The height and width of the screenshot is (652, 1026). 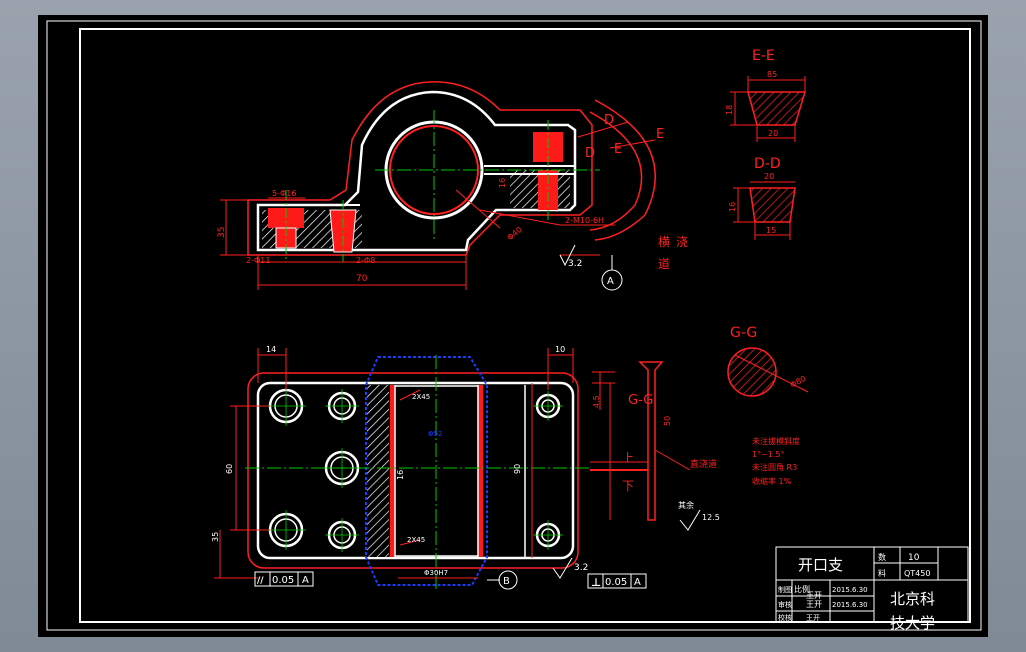 What do you see at coordinates (610, 281) in the screenshot?
I see `datum-a-label: A` at bounding box center [610, 281].